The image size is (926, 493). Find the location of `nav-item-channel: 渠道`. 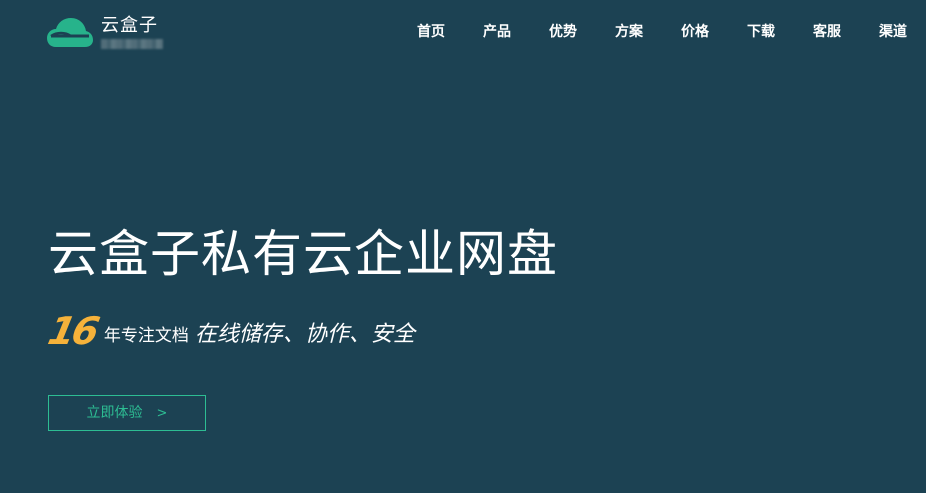

nav-item-channel: 渠道 is located at coordinates (893, 32).